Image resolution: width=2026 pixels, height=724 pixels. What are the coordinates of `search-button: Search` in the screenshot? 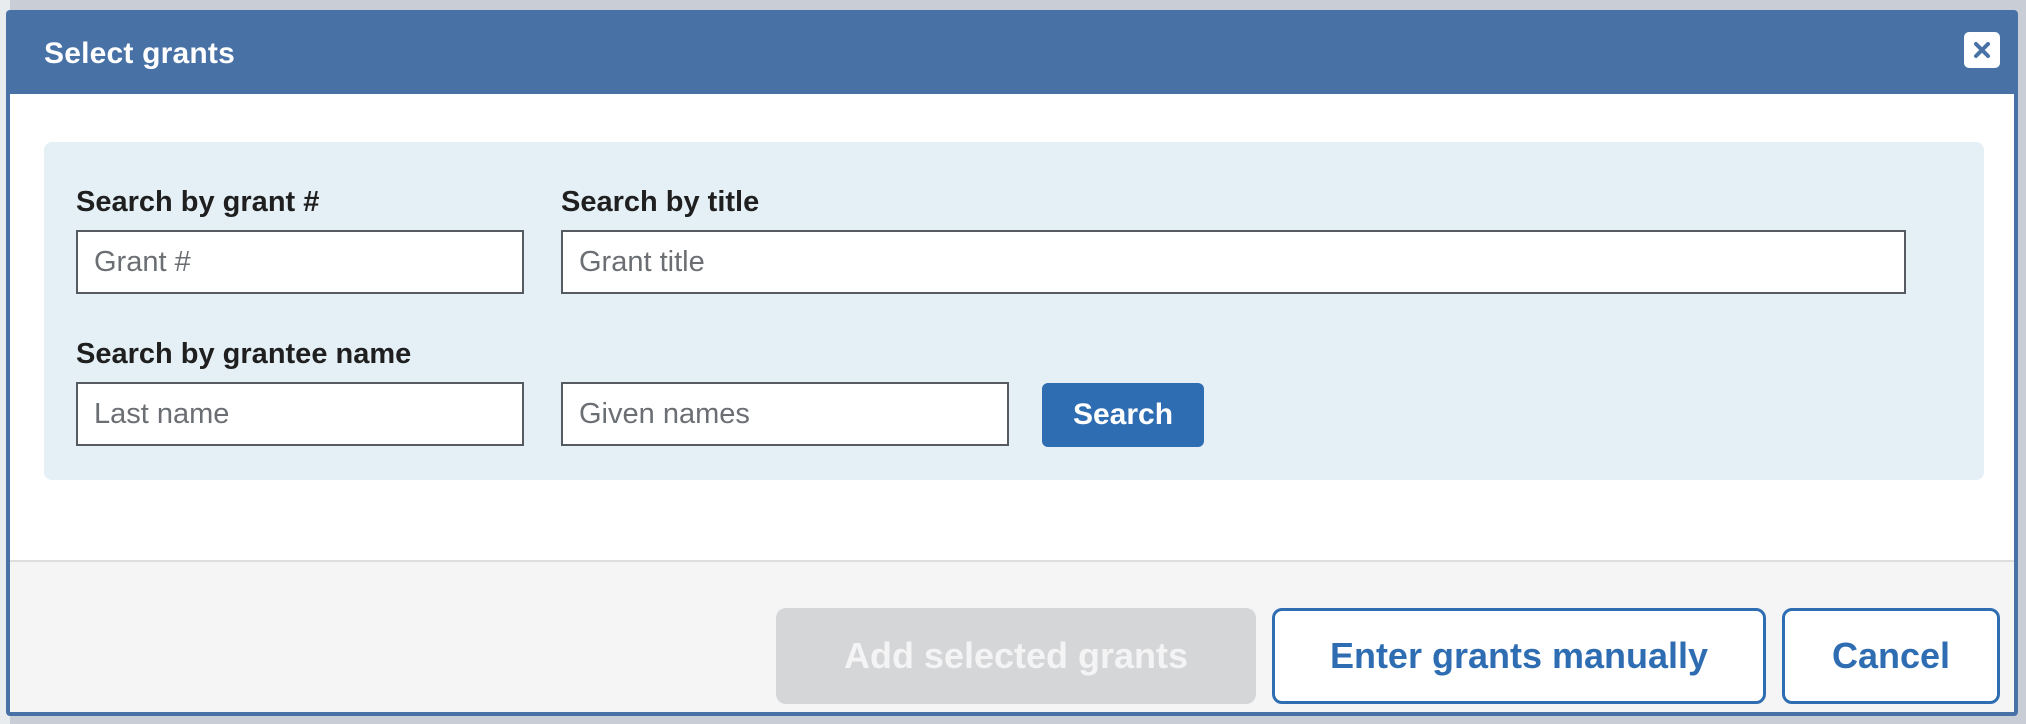 It's located at (1123, 415).